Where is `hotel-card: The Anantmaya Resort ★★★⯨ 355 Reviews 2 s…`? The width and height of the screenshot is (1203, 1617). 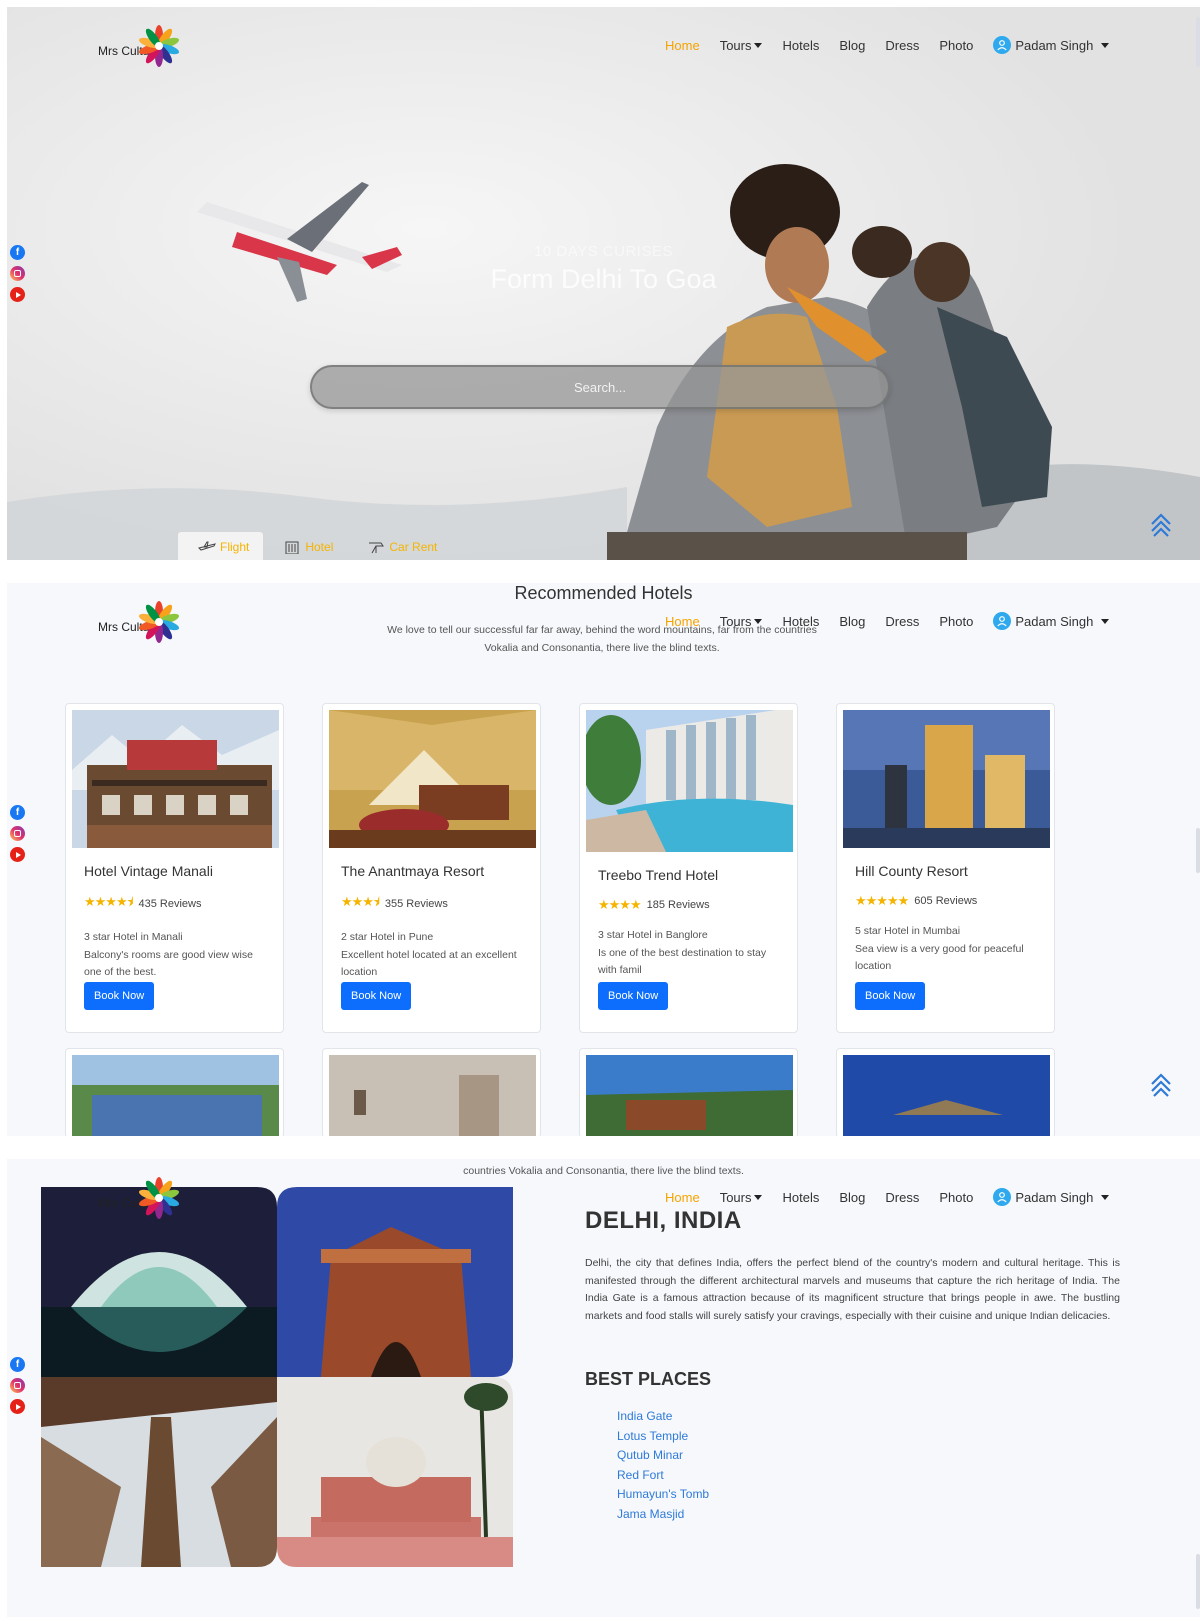 hotel-card: The Anantmaya Resort ★★★⯨ 355 Reviews 2 s… is located at coordinates (431, 868).